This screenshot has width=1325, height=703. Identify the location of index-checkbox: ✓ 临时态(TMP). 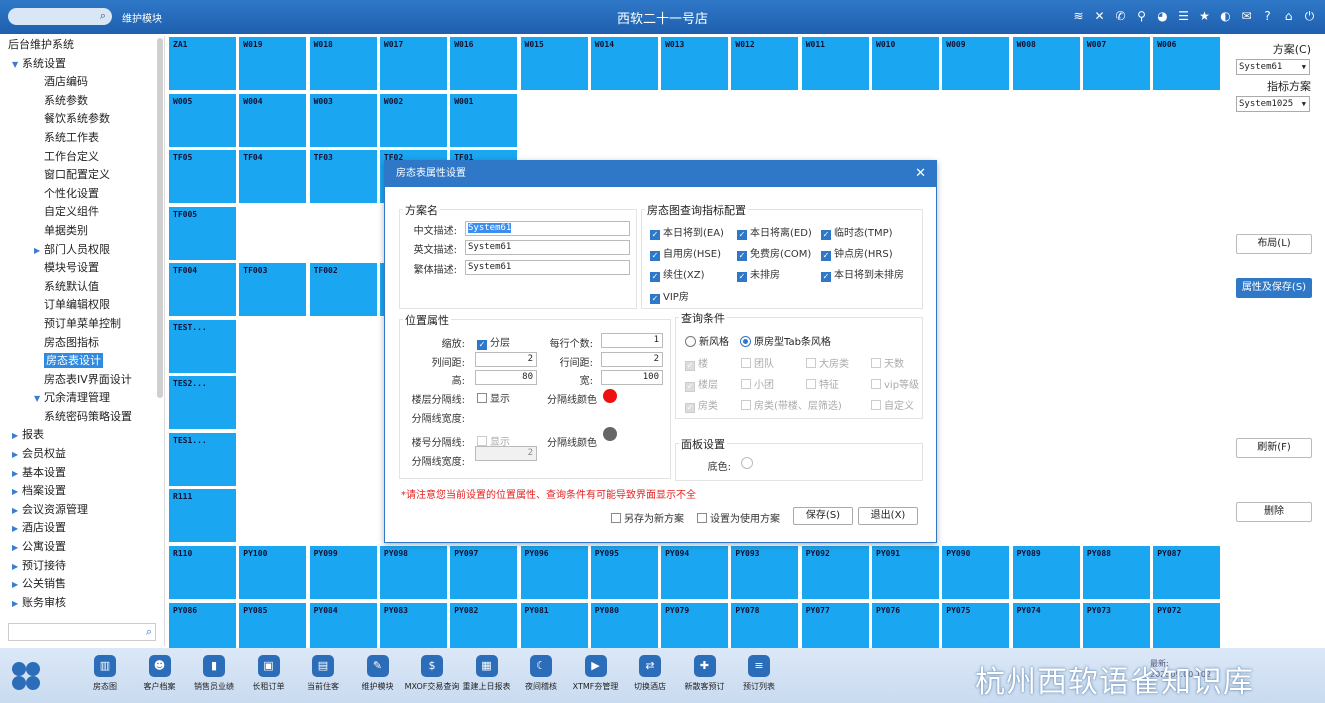
(857, 232).